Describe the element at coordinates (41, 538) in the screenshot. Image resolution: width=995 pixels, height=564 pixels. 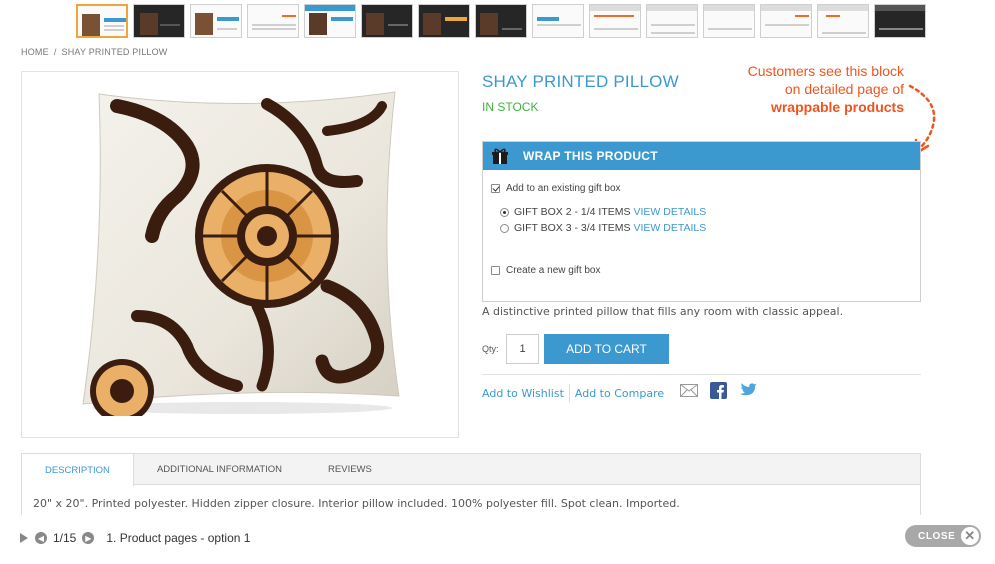
I see `prev-icon: ◀` at that location.